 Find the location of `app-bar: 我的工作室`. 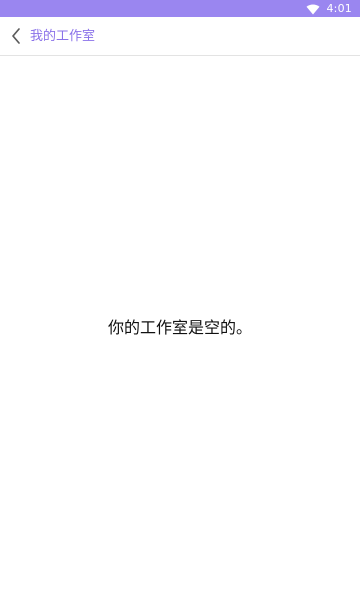

app-bar: 我的工作室 is located at coordinates (180, 36).